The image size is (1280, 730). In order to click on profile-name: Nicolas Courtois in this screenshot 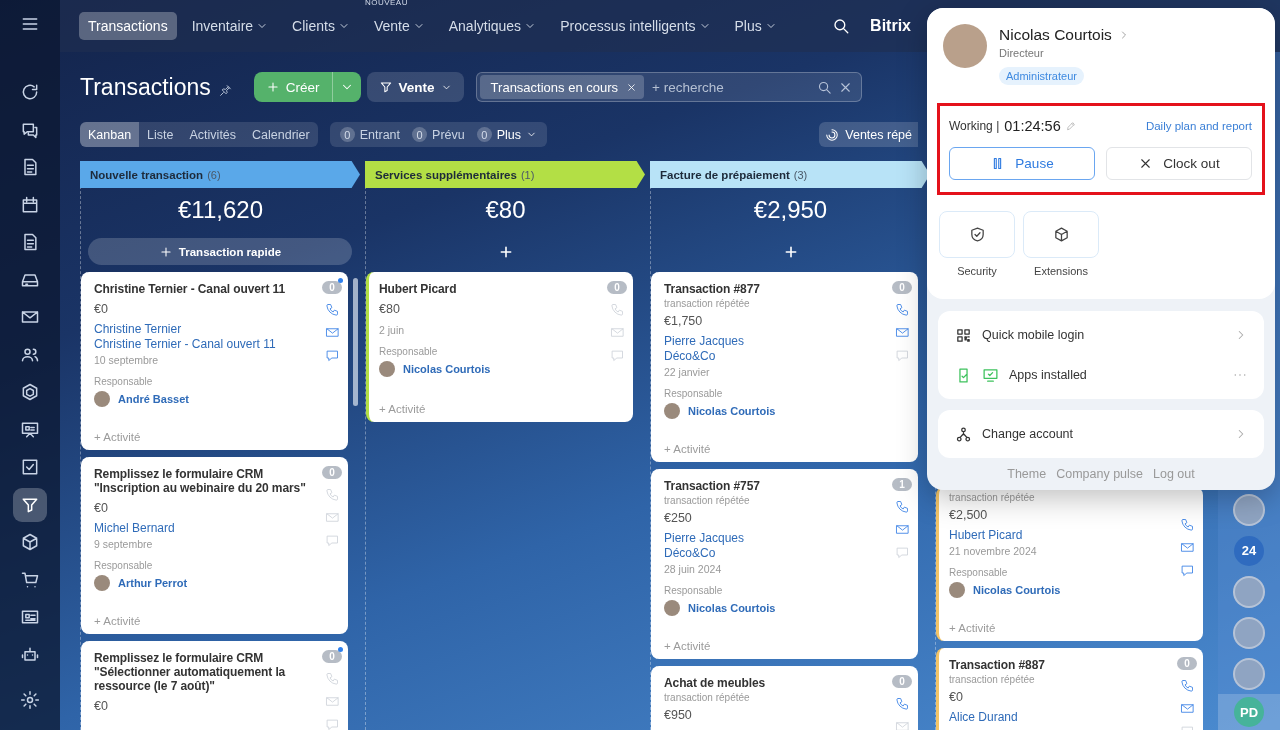, I will do `click(1055, 35)`.